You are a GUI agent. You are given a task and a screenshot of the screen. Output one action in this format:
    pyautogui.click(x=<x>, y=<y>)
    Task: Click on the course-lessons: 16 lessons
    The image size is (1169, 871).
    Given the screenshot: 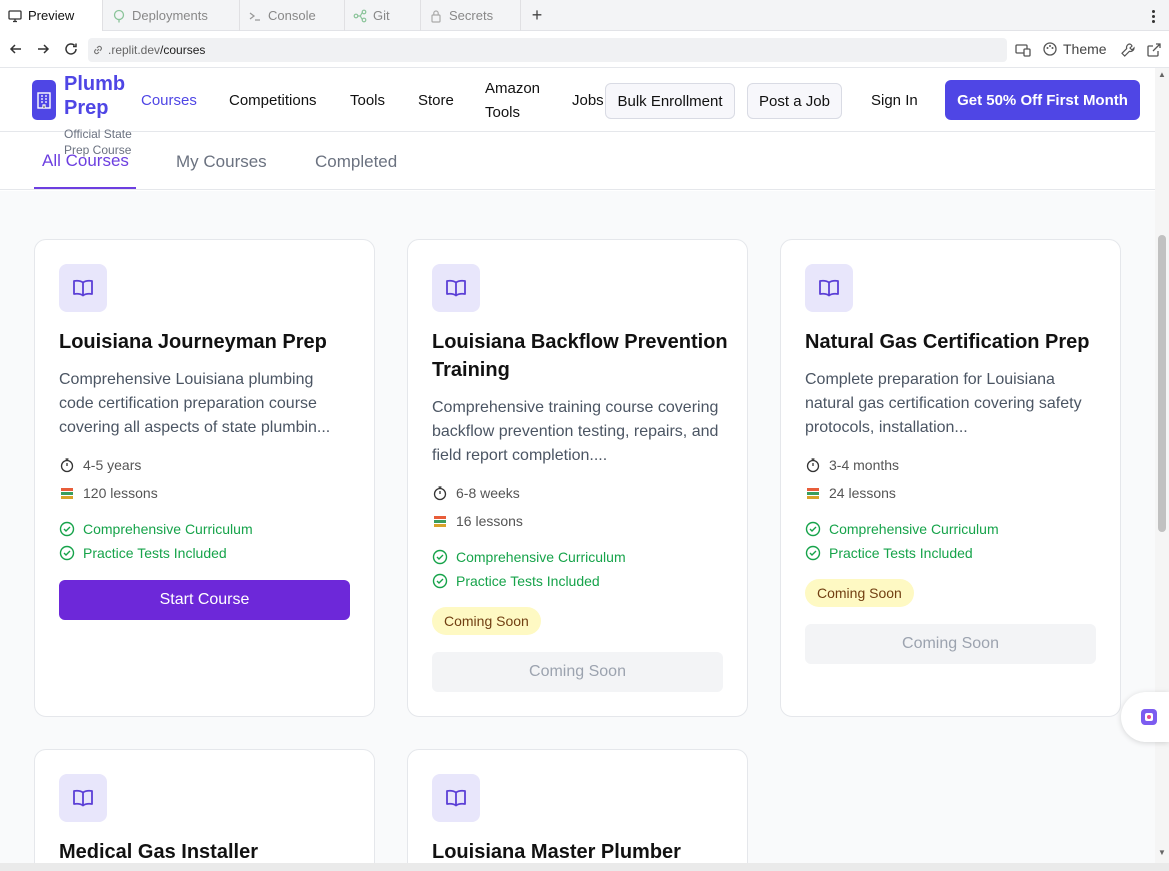 What is the action you would take?
    pyautogui.click(x=477, y=521)
    